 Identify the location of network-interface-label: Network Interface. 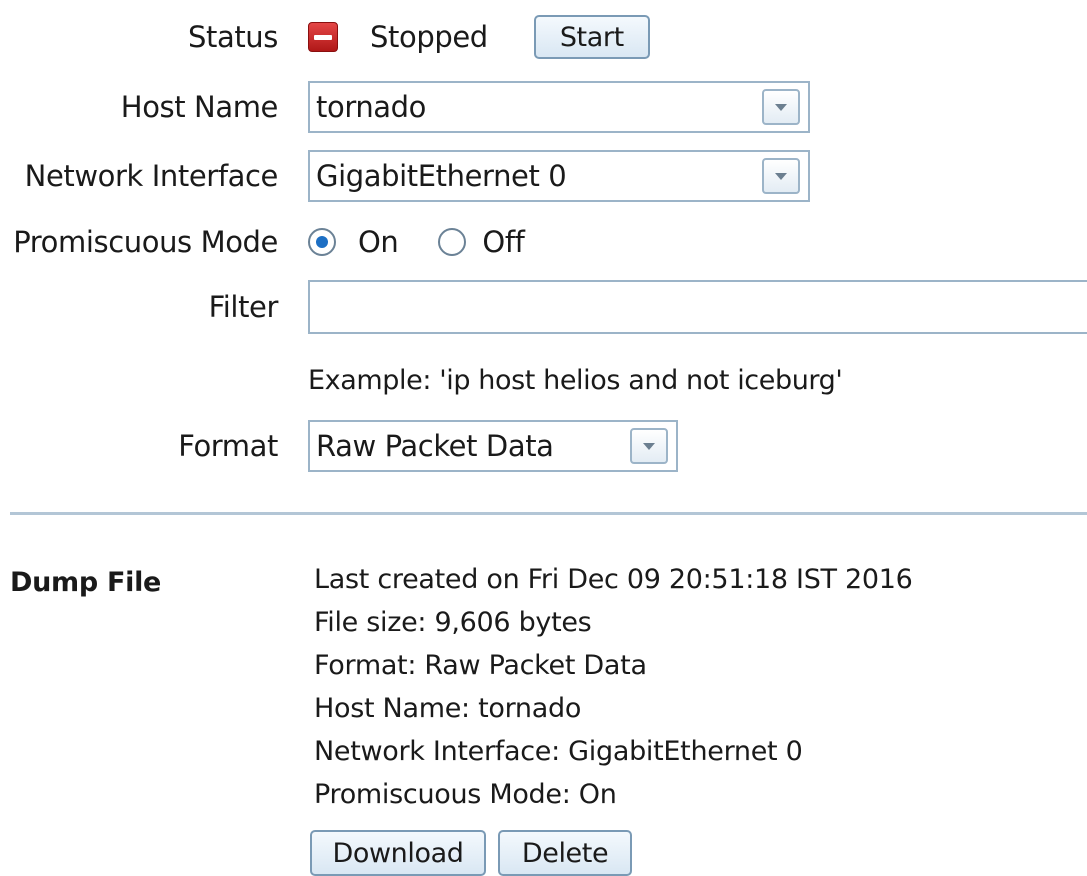
(151, 176).